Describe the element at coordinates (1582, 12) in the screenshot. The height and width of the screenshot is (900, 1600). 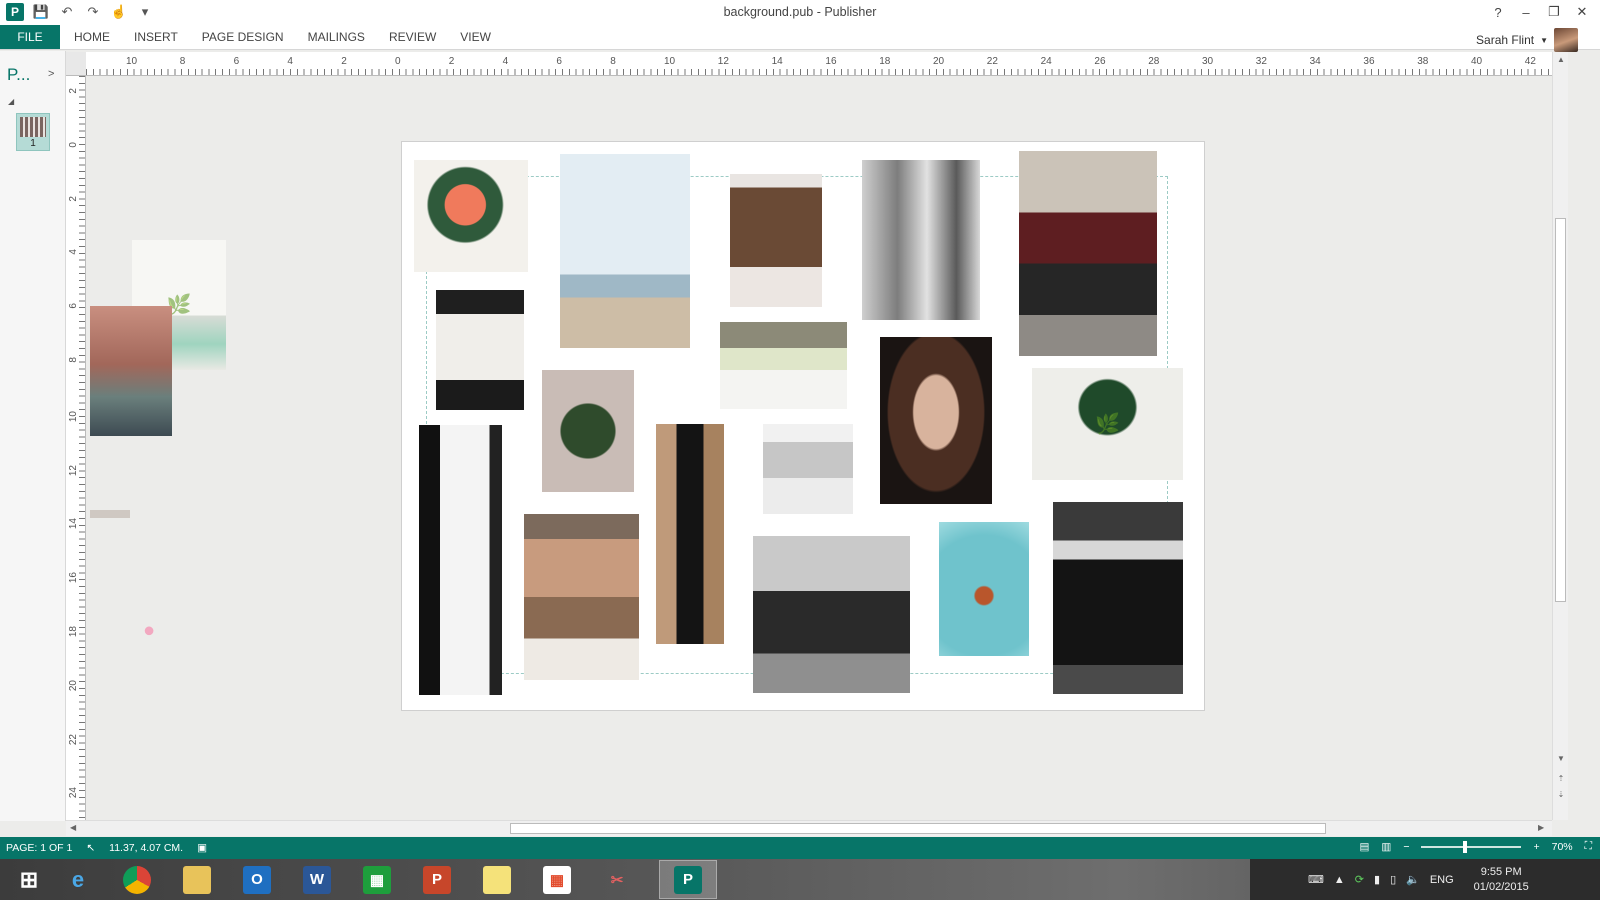
I see `close-button: ✕` at that location.